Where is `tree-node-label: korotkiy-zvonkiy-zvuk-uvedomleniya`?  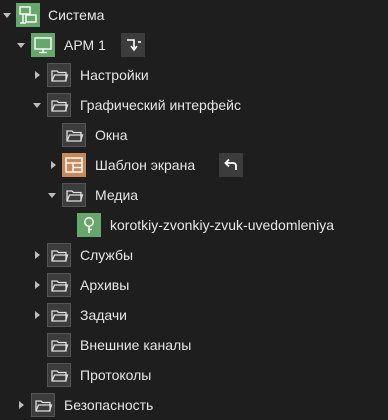 tree-node-label: korotkiy-zvonkiy-zvuk-uvedomleniya is located at coordinates (222, 225).